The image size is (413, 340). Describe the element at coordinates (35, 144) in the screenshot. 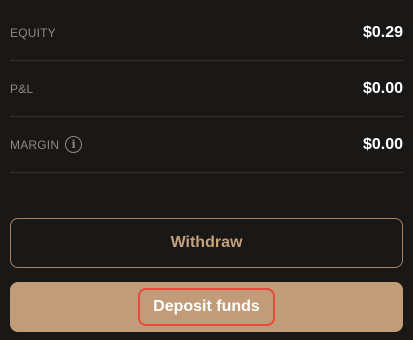

I see `margin-label: MARGIN` at that location.